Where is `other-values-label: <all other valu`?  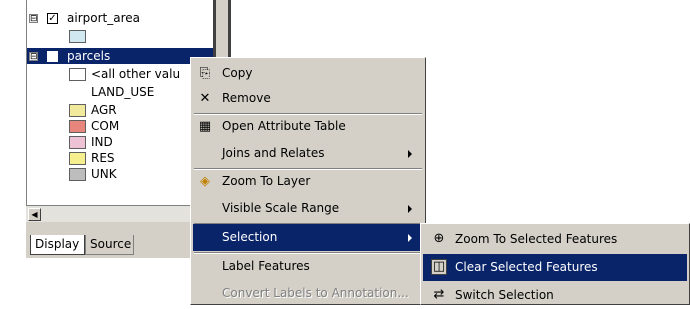 other-values-label: <all other valu is located at coordinates (136, 74).